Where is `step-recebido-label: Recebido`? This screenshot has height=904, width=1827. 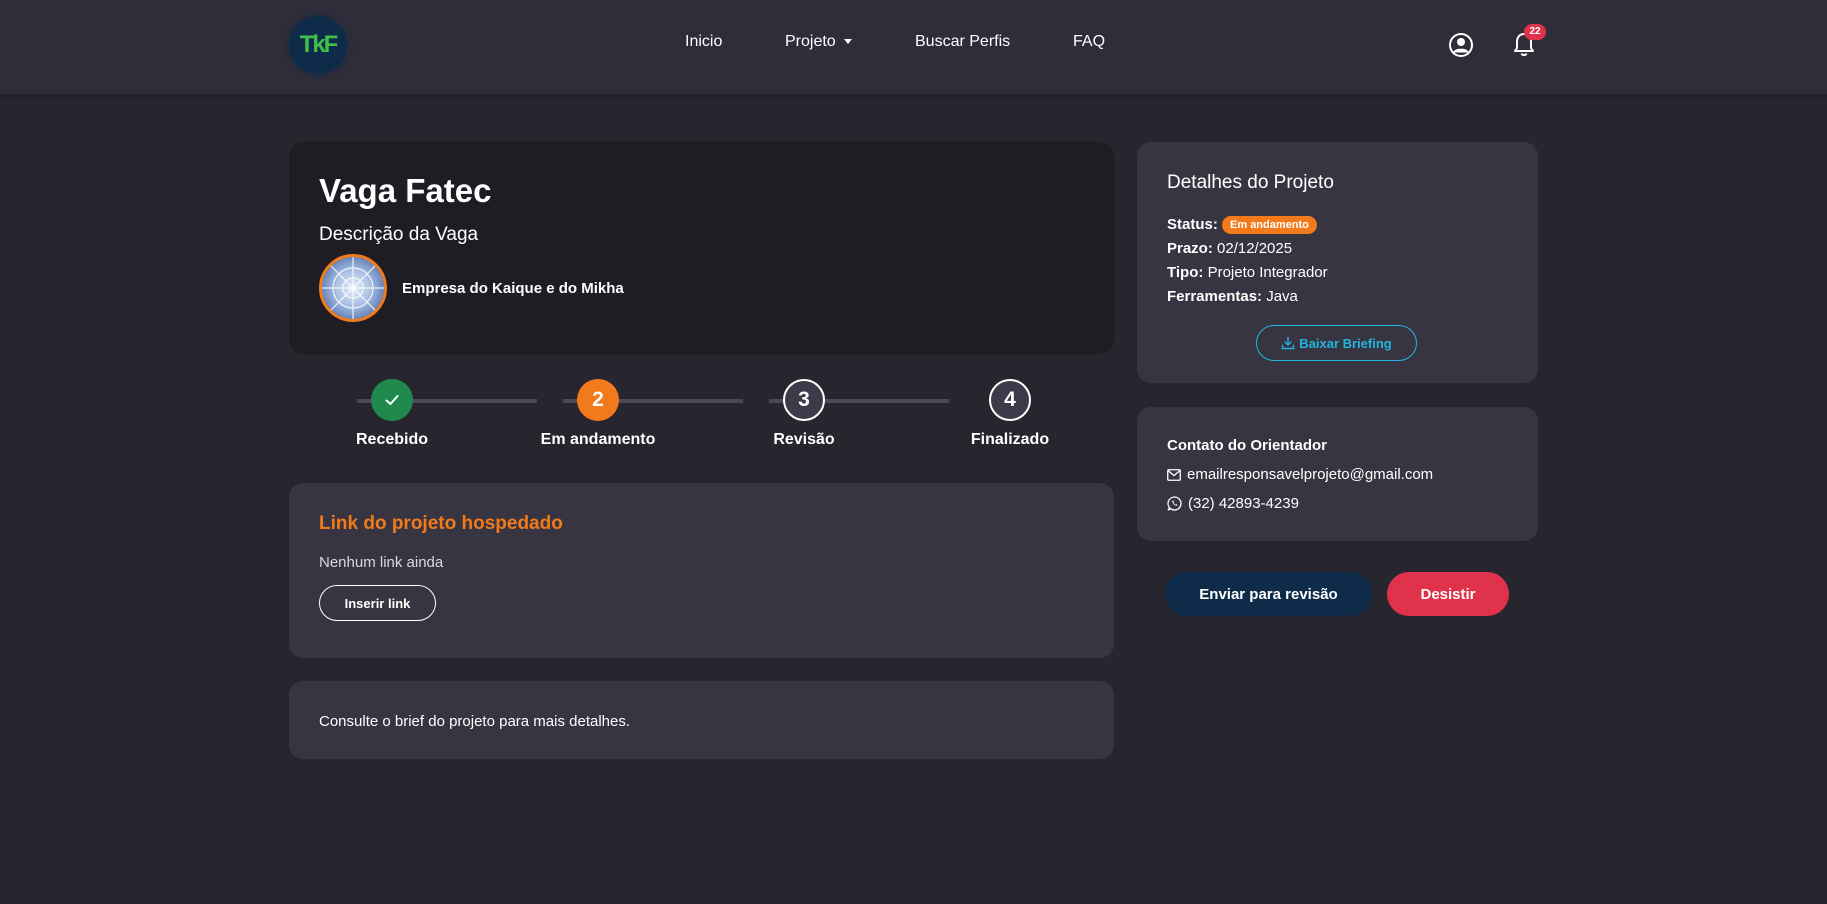
step-recebido-label: Recebido is located at coordinates (391, 439).